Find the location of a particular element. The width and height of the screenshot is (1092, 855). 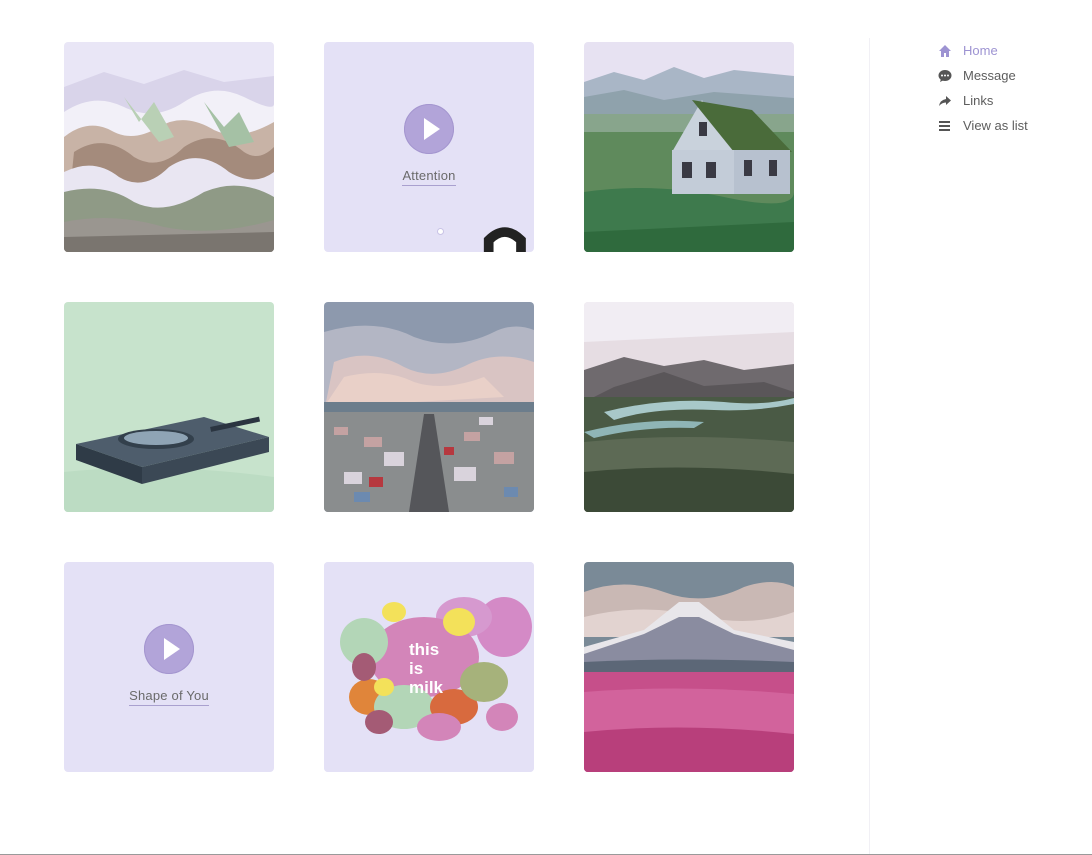

gallery-tile-house is located at coordinates (689, 147).